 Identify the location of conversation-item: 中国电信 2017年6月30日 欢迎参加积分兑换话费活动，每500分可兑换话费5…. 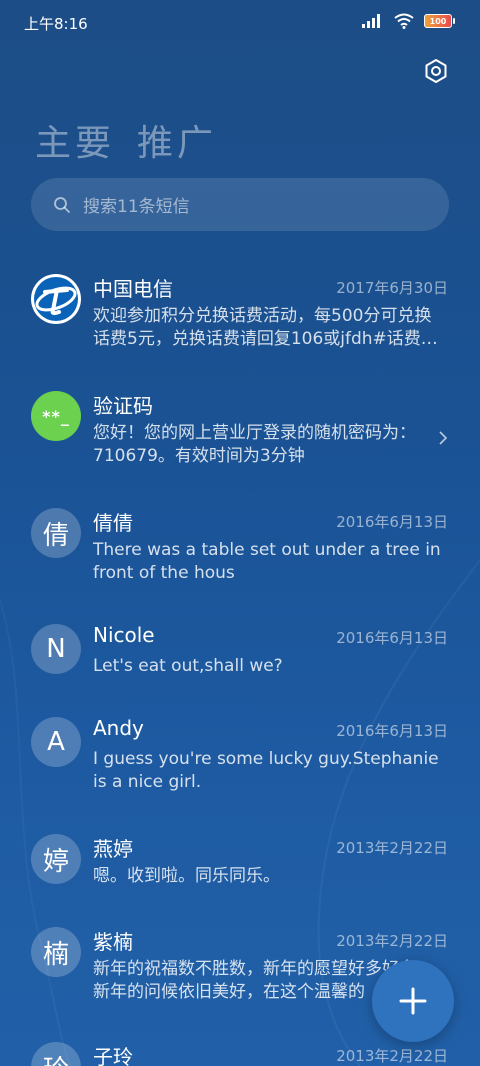
(240, 329).